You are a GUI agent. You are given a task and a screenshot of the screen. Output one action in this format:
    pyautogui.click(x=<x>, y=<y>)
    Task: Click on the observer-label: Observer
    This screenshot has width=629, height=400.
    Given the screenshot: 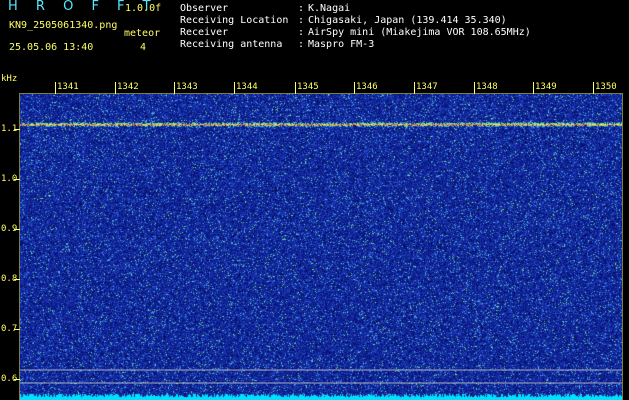 What is the action you would take?
    pyautogui.click(x=204, y=8)
    